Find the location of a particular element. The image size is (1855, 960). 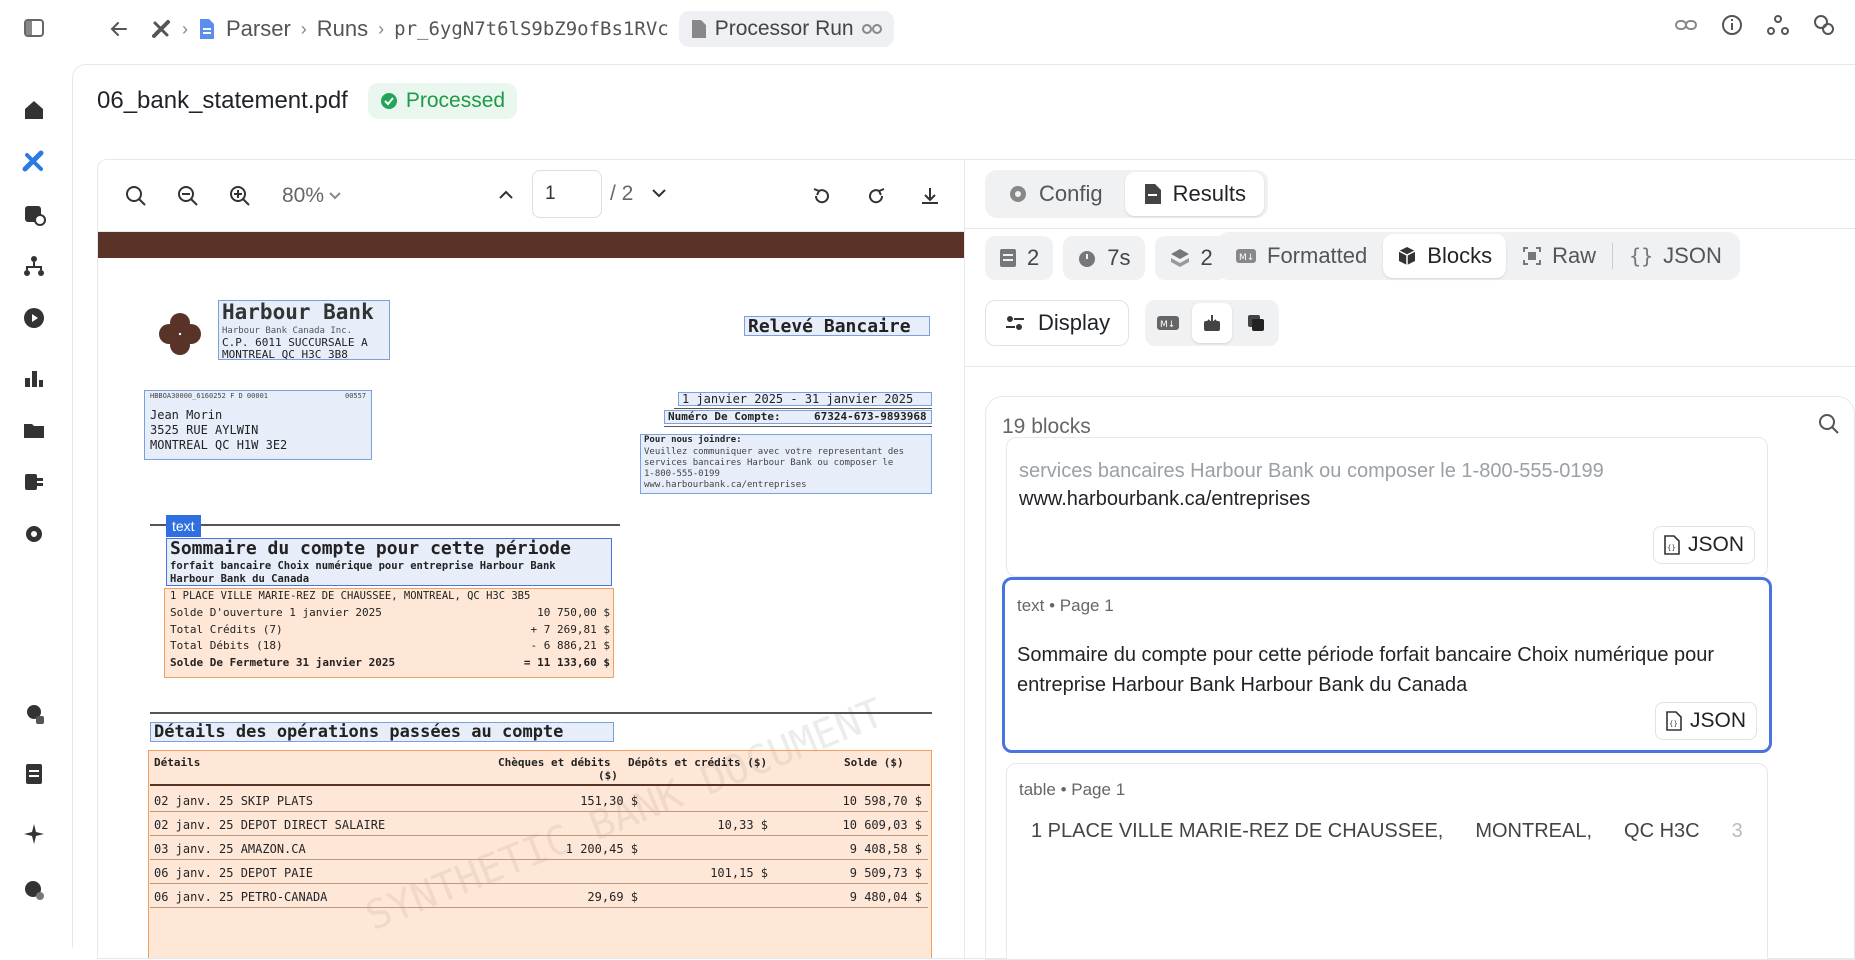

chat-icon is located at coordinates (34, 890).